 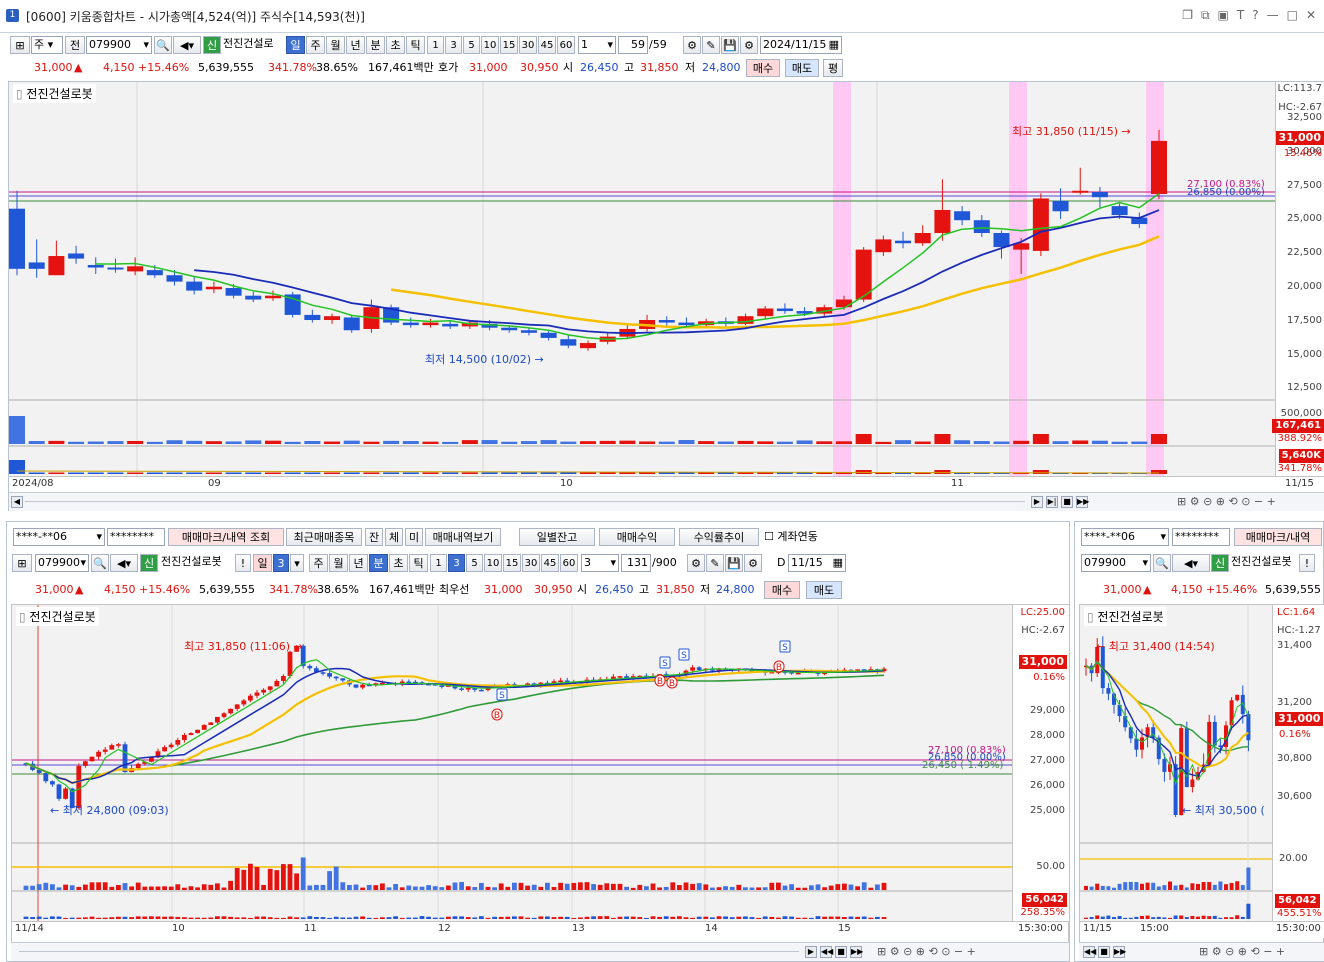 What do you see at coordinates (1116, 563) in the screenshot?
I see `stock-code-input-3: 079900 ▾` at bounding box center [1116, 563].